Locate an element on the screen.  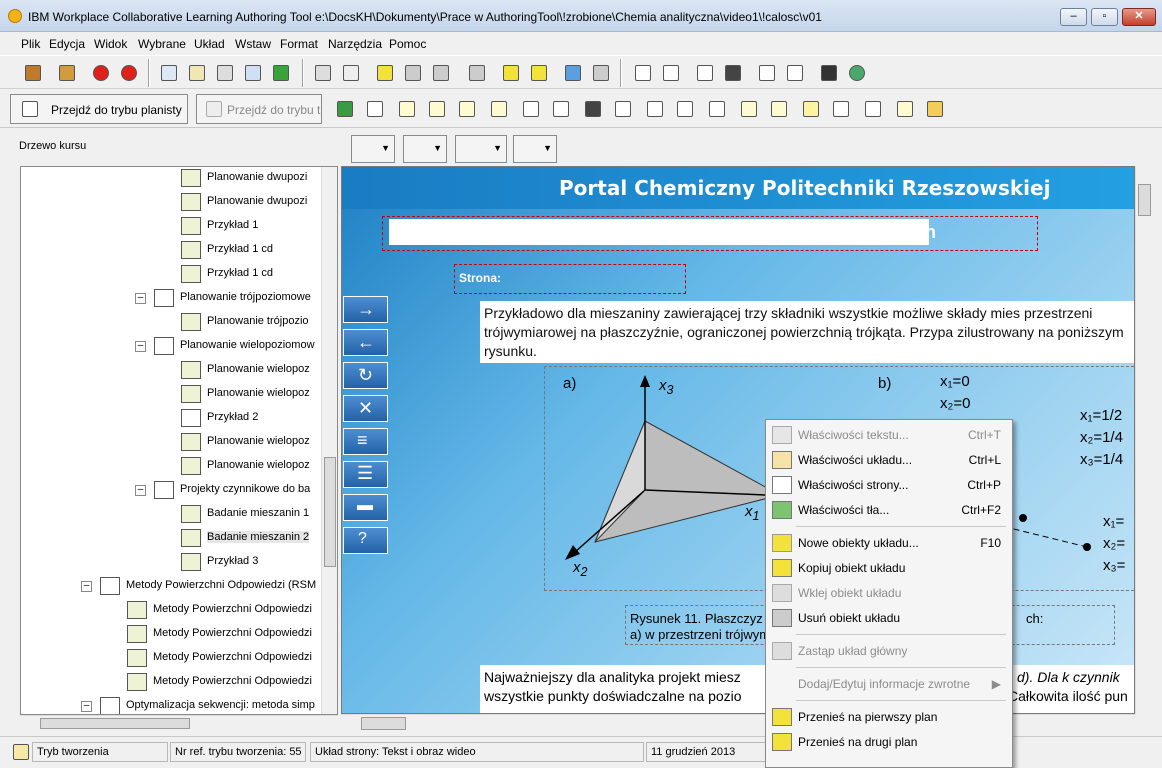
quiz-check-icon is located at coordinates (841, 109).